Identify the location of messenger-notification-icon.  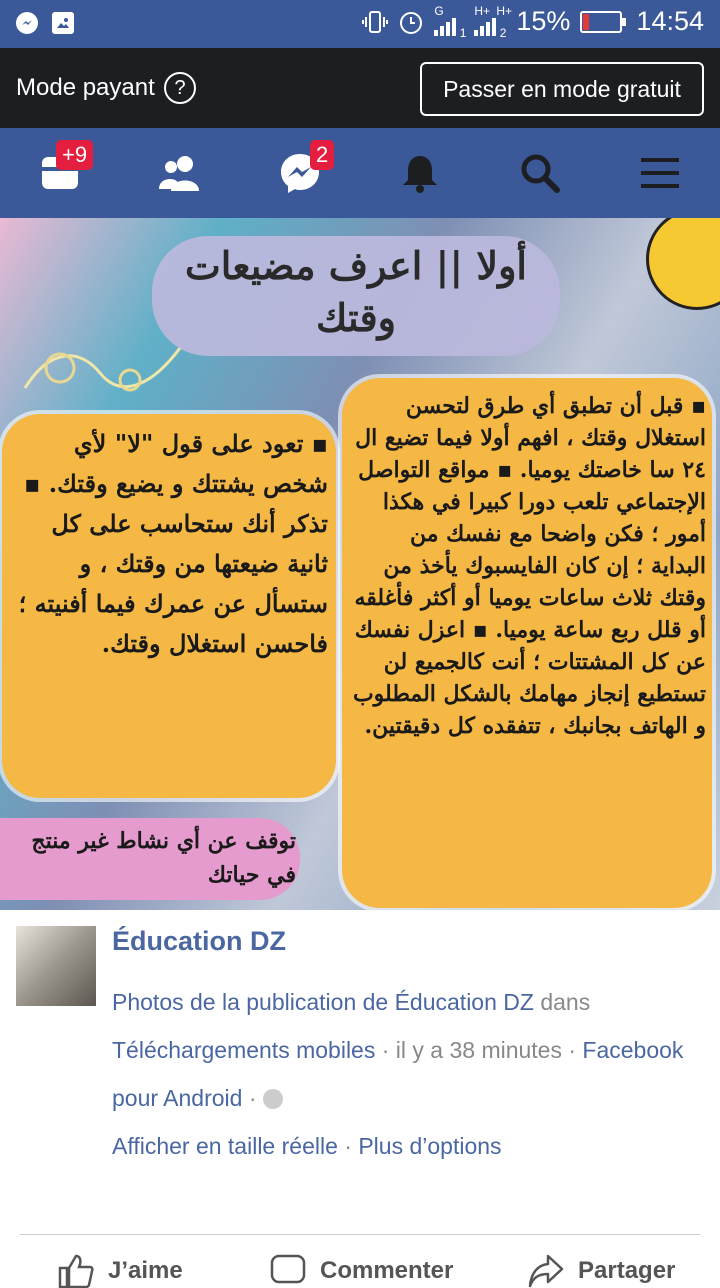
(27, 23).